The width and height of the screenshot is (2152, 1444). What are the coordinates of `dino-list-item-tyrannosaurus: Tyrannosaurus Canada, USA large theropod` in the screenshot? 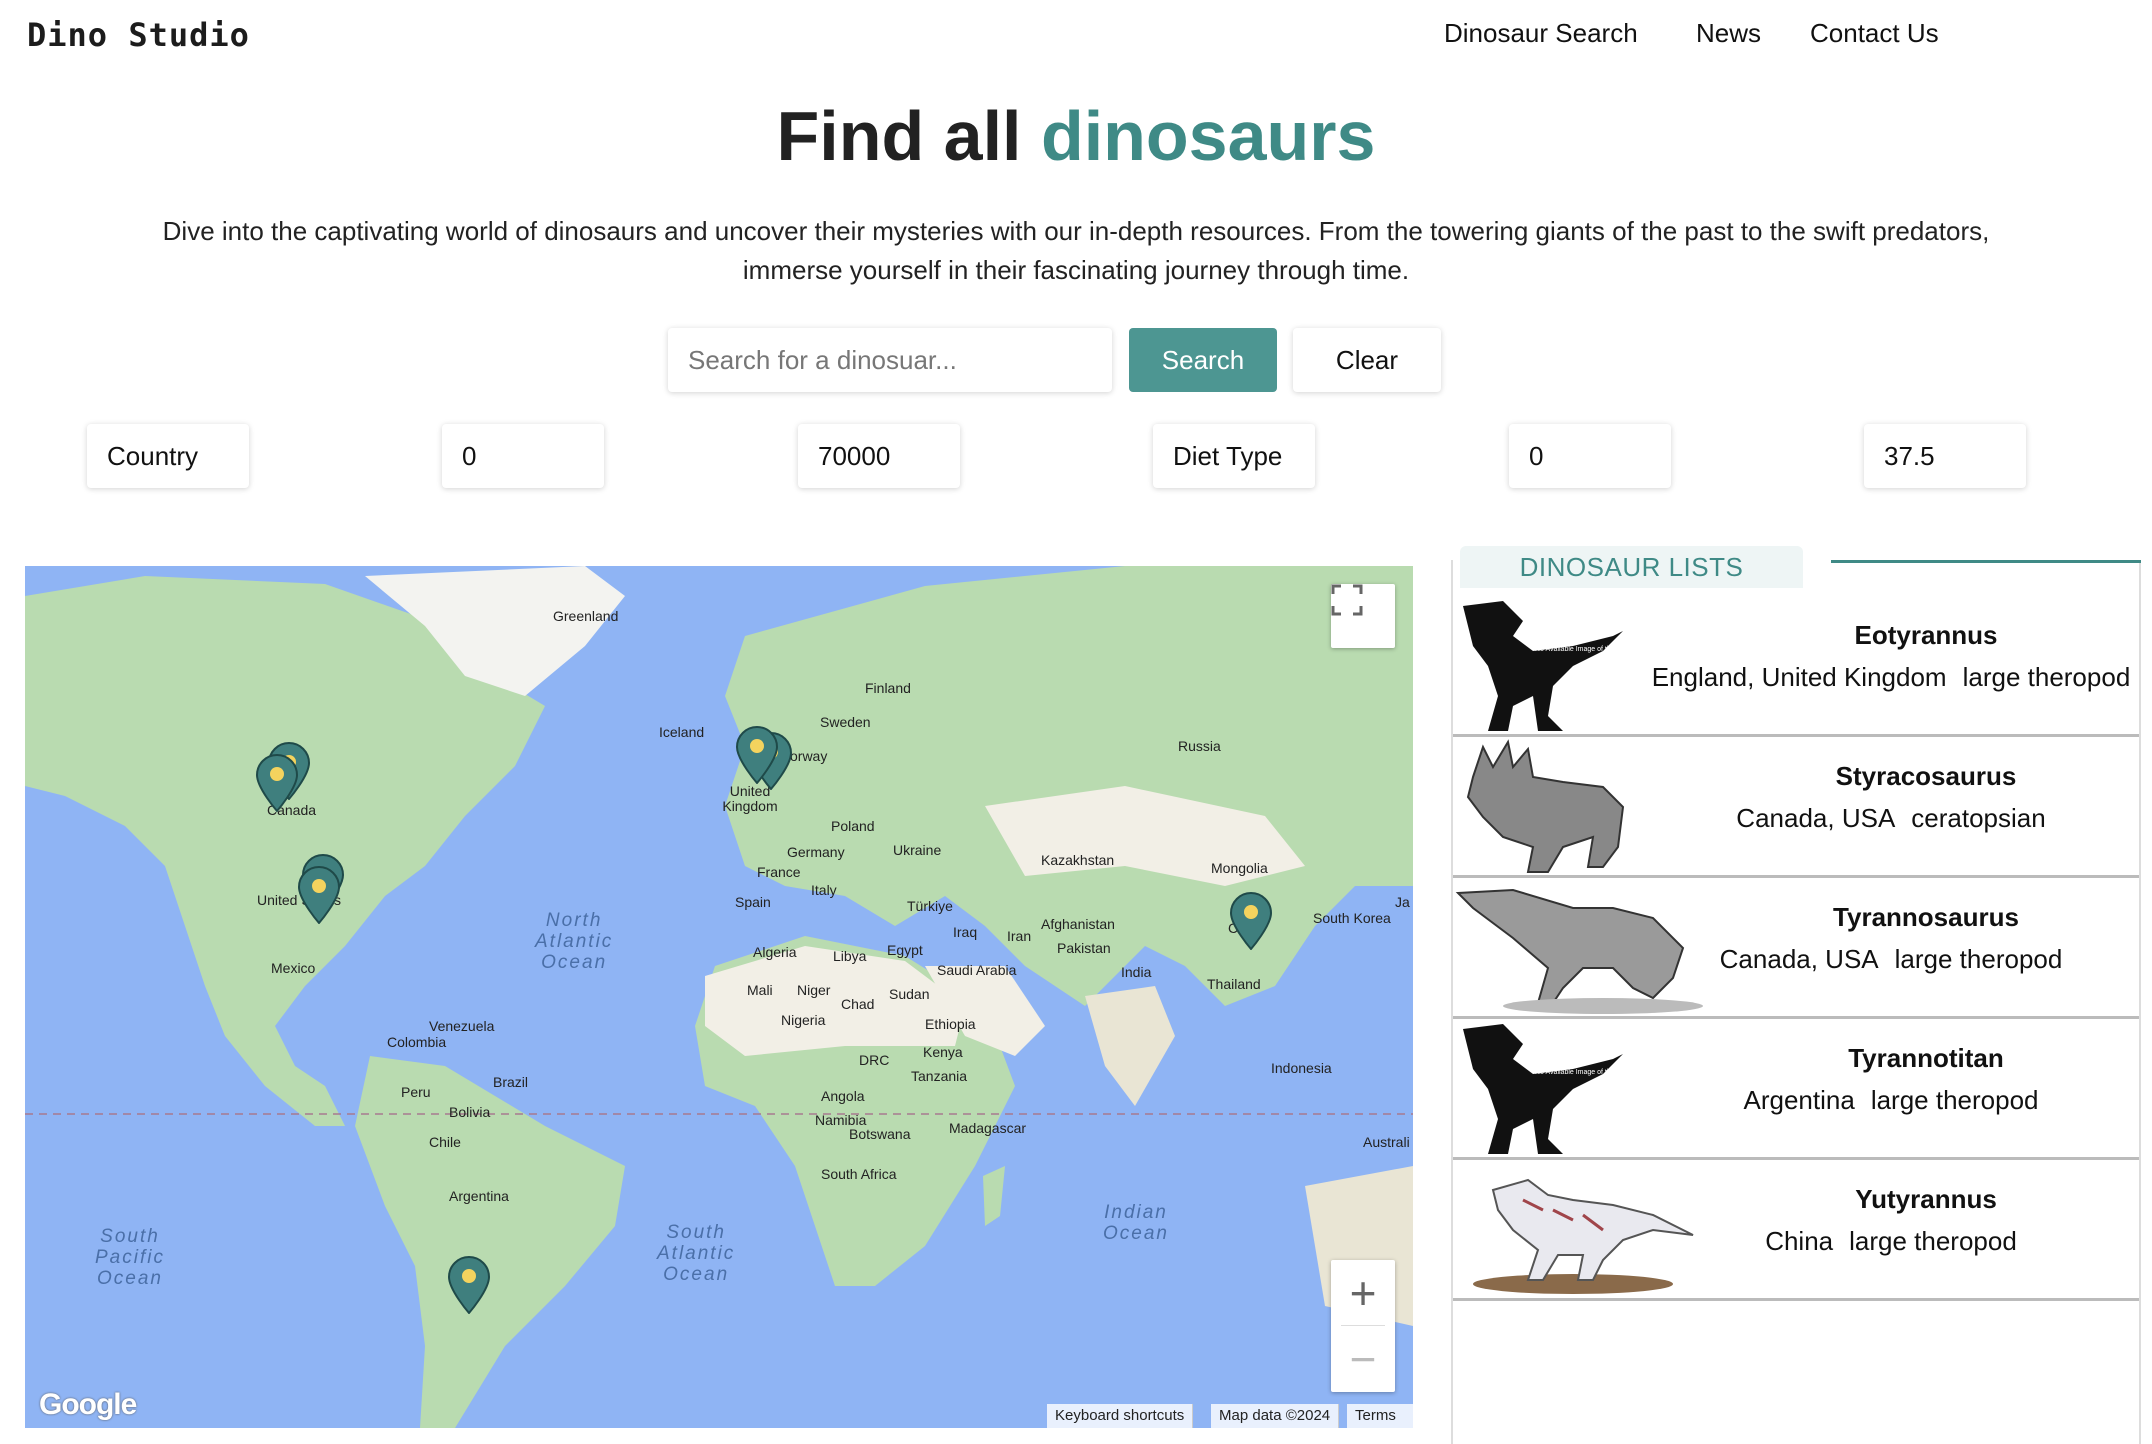 It's located at (1796, 948).